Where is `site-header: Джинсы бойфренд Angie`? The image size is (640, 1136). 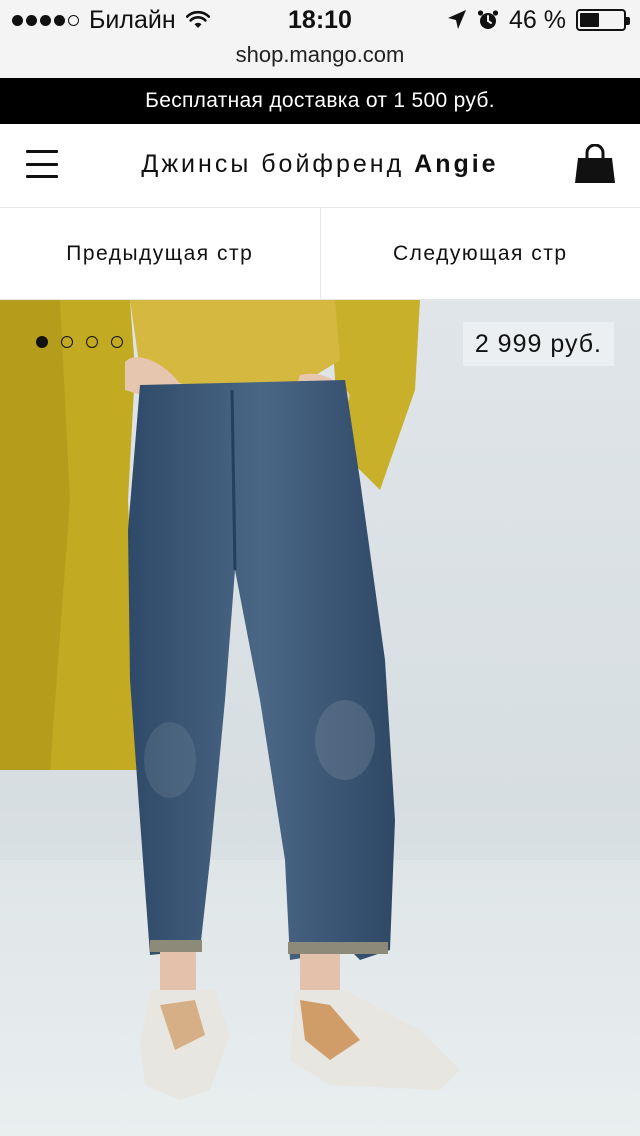 site-header: Джинсы бойфренд Angie is located at coordinates (320, 166).